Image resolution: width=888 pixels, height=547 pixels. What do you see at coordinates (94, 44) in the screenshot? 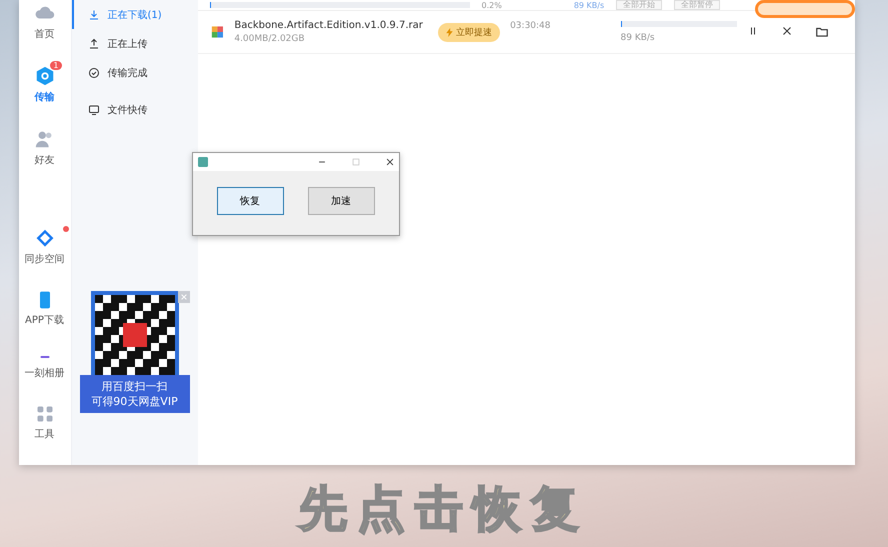
I see `upload-icon` at bounding box center [94, 44].